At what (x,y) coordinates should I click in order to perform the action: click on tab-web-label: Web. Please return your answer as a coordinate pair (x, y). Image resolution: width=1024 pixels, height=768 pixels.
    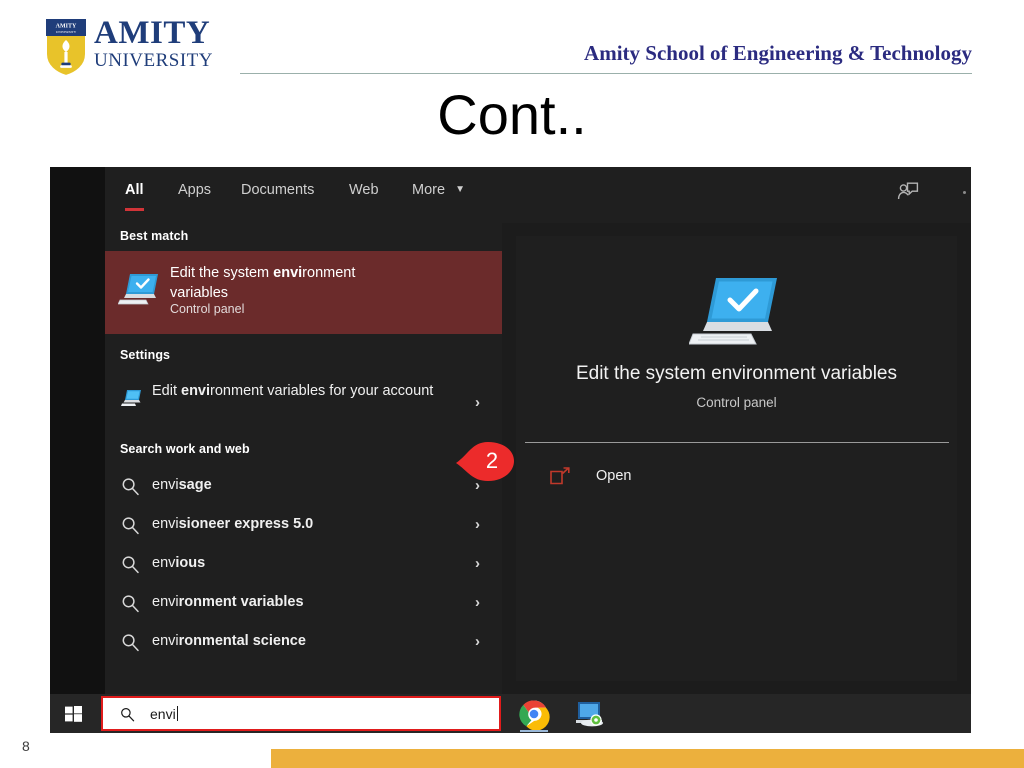
    Looking at the image, I should click on (364, 190).